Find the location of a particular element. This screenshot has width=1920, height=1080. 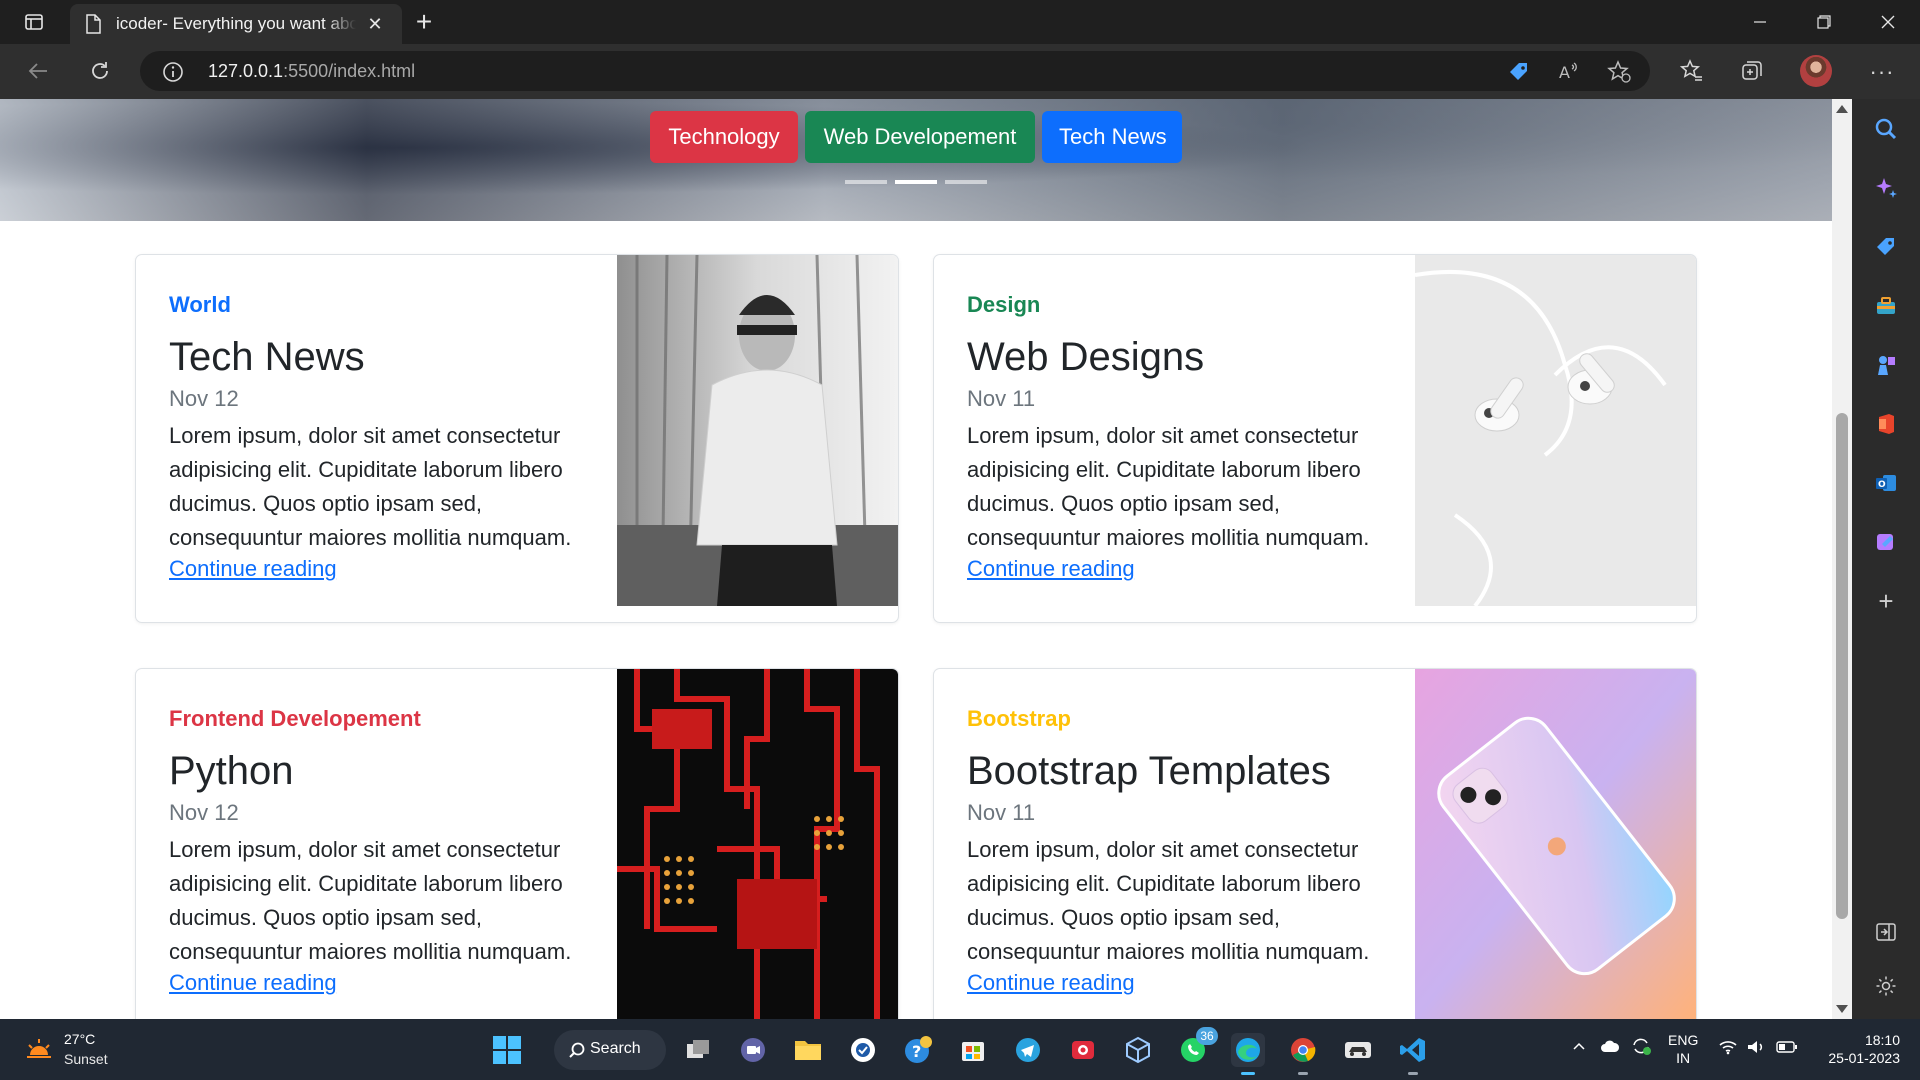

card-title: Bootstrap Templates is located at coordinates (1149, 771).